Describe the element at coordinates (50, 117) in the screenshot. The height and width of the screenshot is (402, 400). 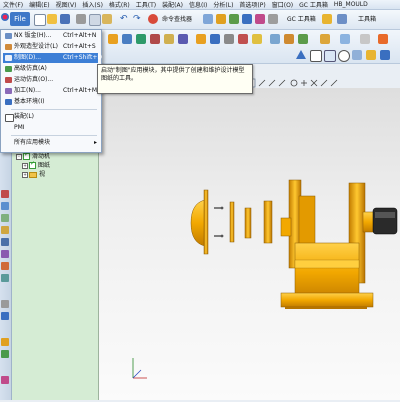
I see `menu-item-assemblies: 装配(L)` at that location.